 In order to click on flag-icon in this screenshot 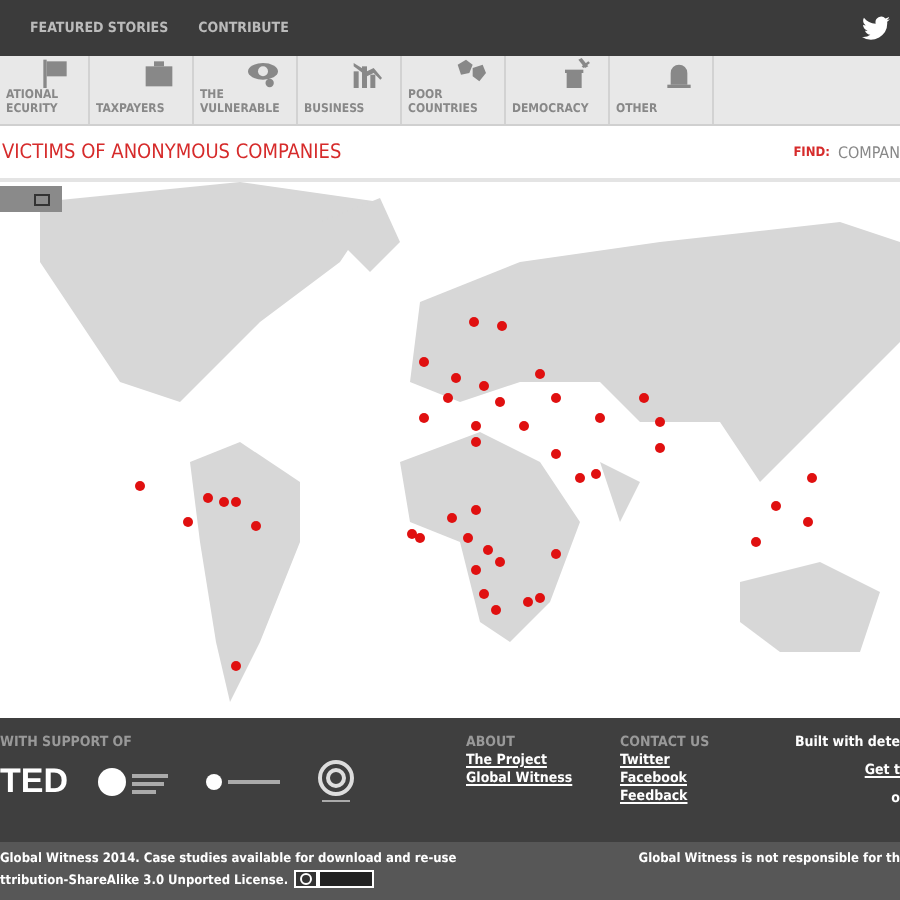, I will do `click(55, 73)`.